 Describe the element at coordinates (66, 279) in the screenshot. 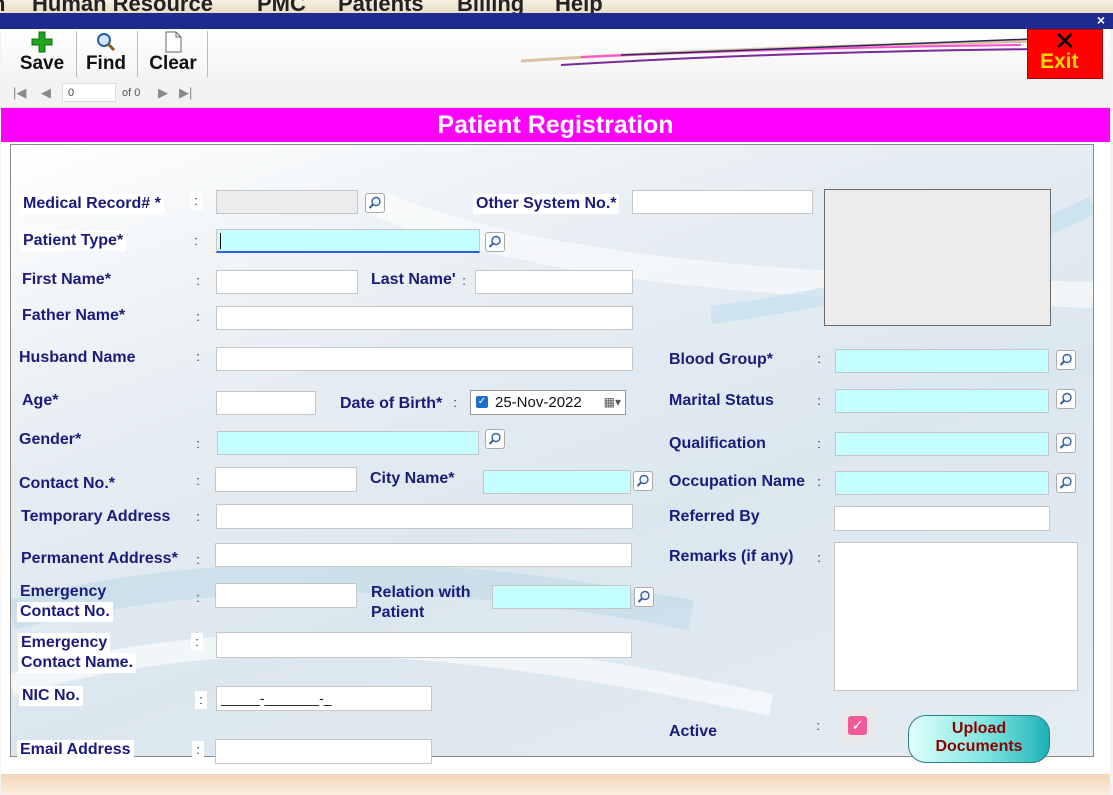

I see `first-name-label: First Name*` at that location.